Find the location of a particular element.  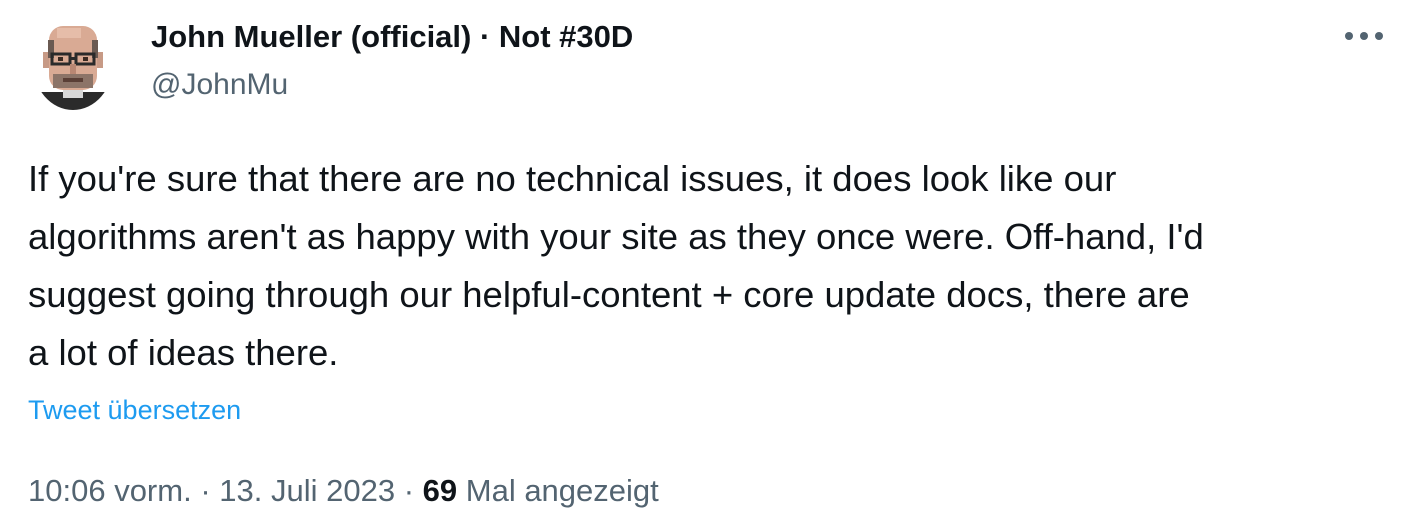

more-horizontal-icon is located at coordinates (1364, 36).